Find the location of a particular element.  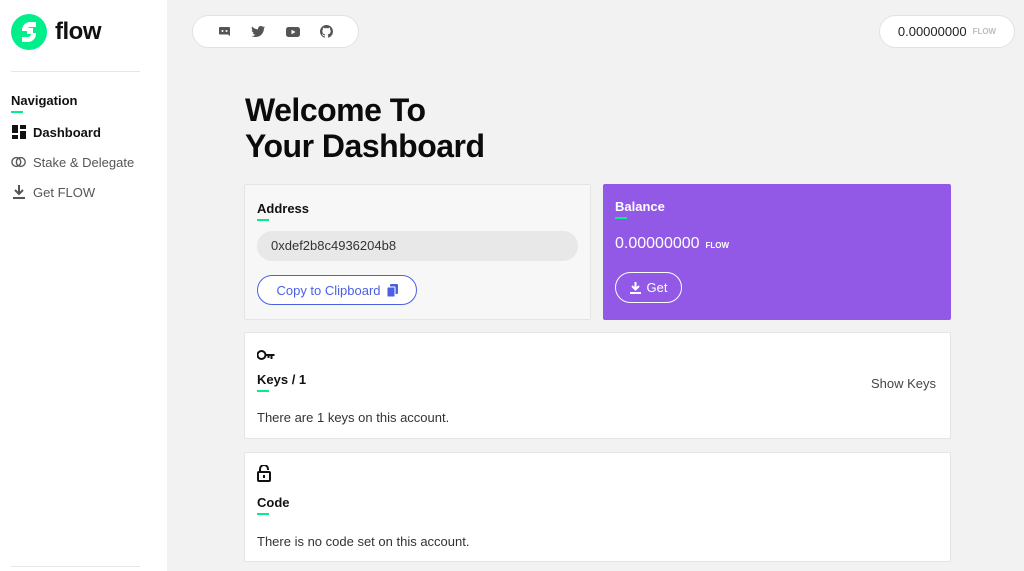

sidebar-item-label: Dashboard is located at coordinates (67, 132).